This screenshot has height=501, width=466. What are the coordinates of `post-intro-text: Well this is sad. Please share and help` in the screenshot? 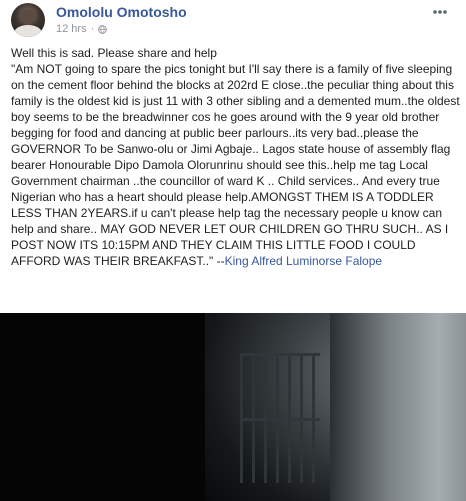 It's located at (114, 53).